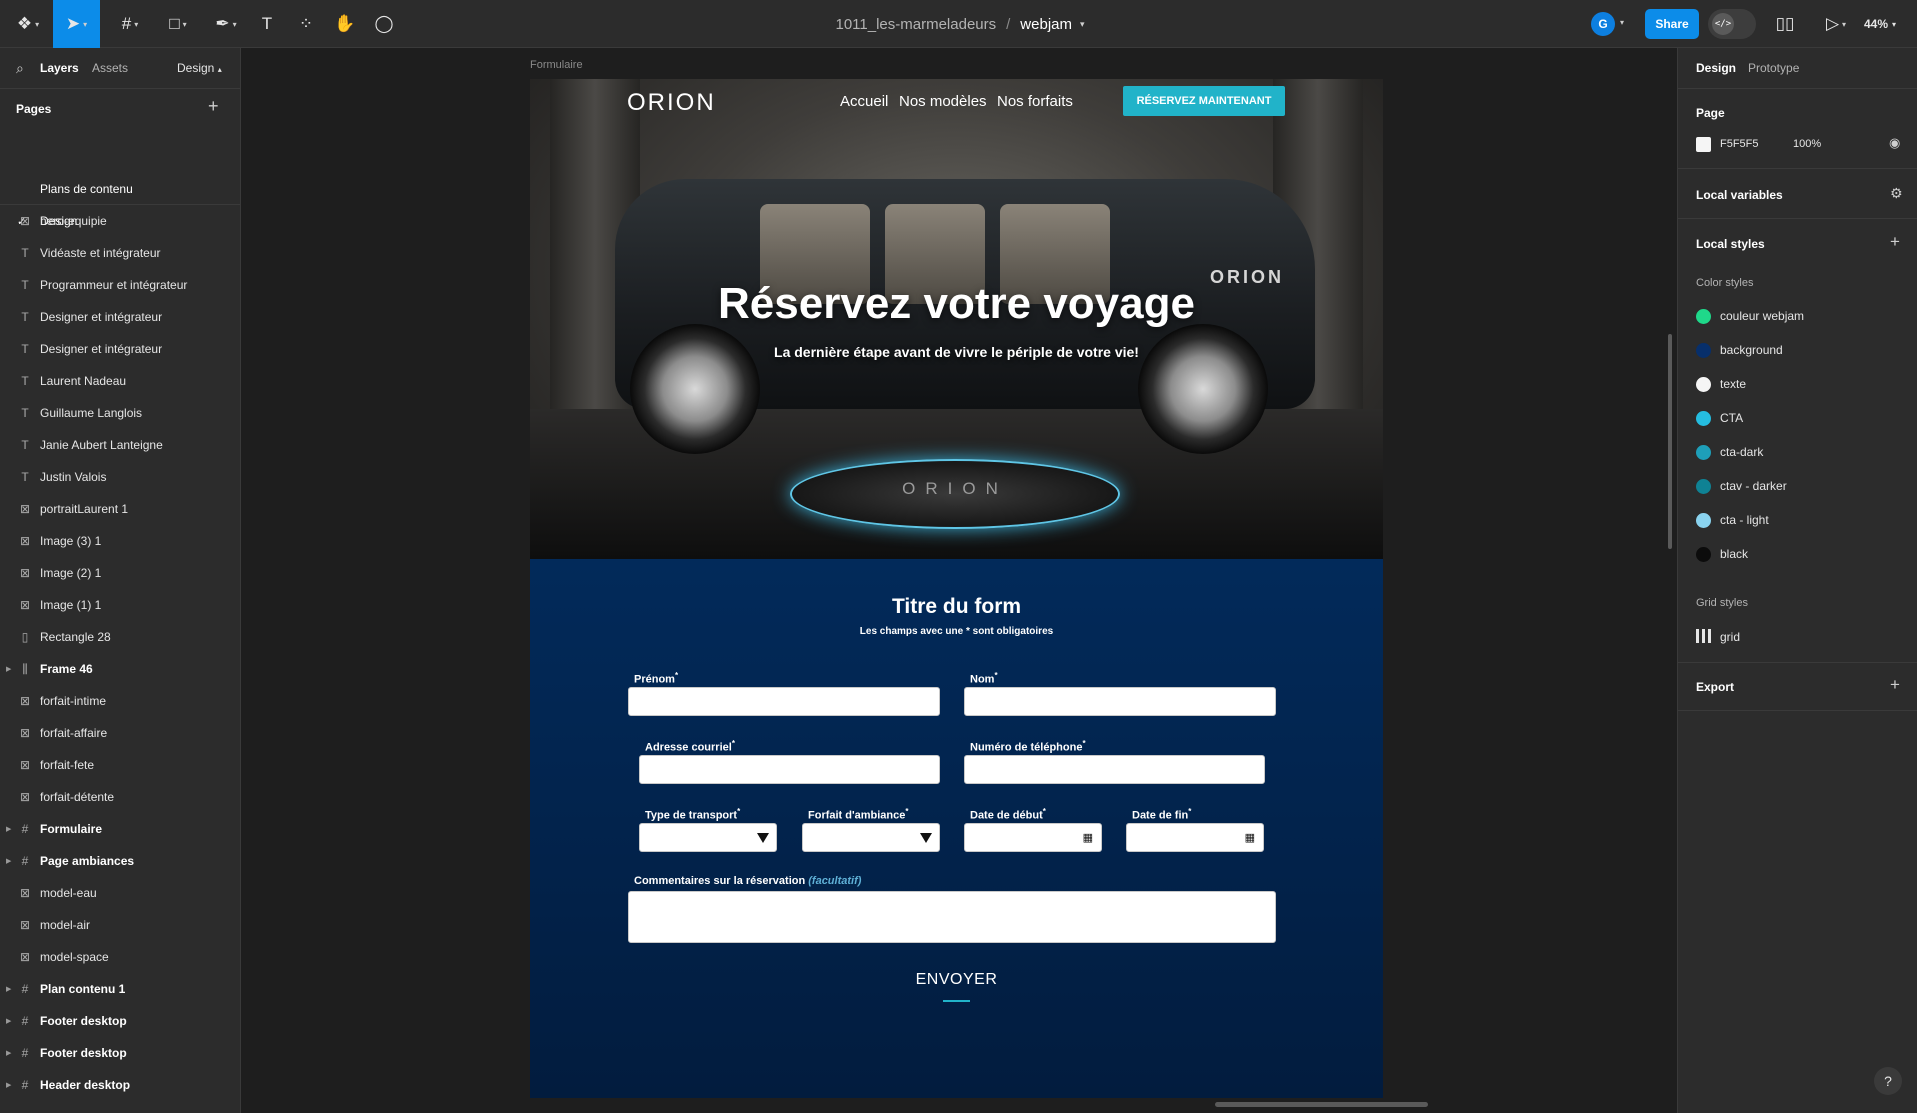 This screenshot has width=1917, height=1113. What do you see at coordinates (76, 24) in the screenshot?
I see `move-tool-button: ➤ ▾` at bounding box center [76, 24].